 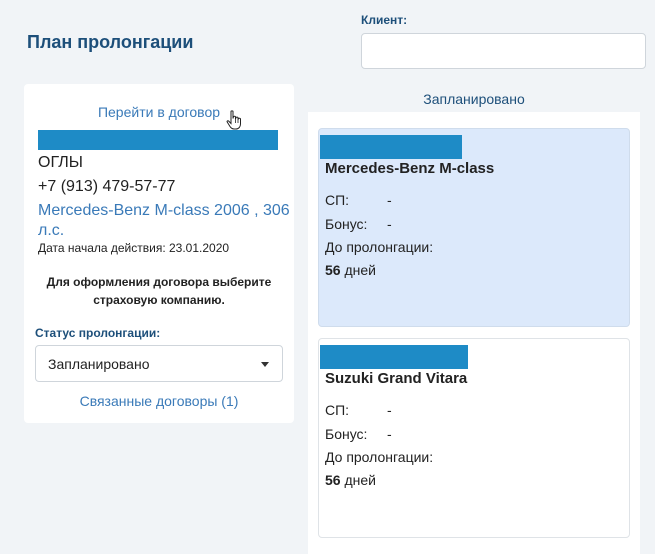 What do you see at coordinates (107, 186) in the screenshot?
I see `client-phone: +7 (913) 479-57-77` at bounding box center [107, 186].